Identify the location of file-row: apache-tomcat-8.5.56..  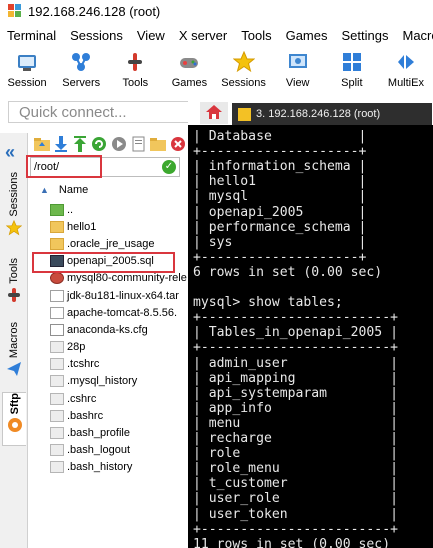
(109, 312).